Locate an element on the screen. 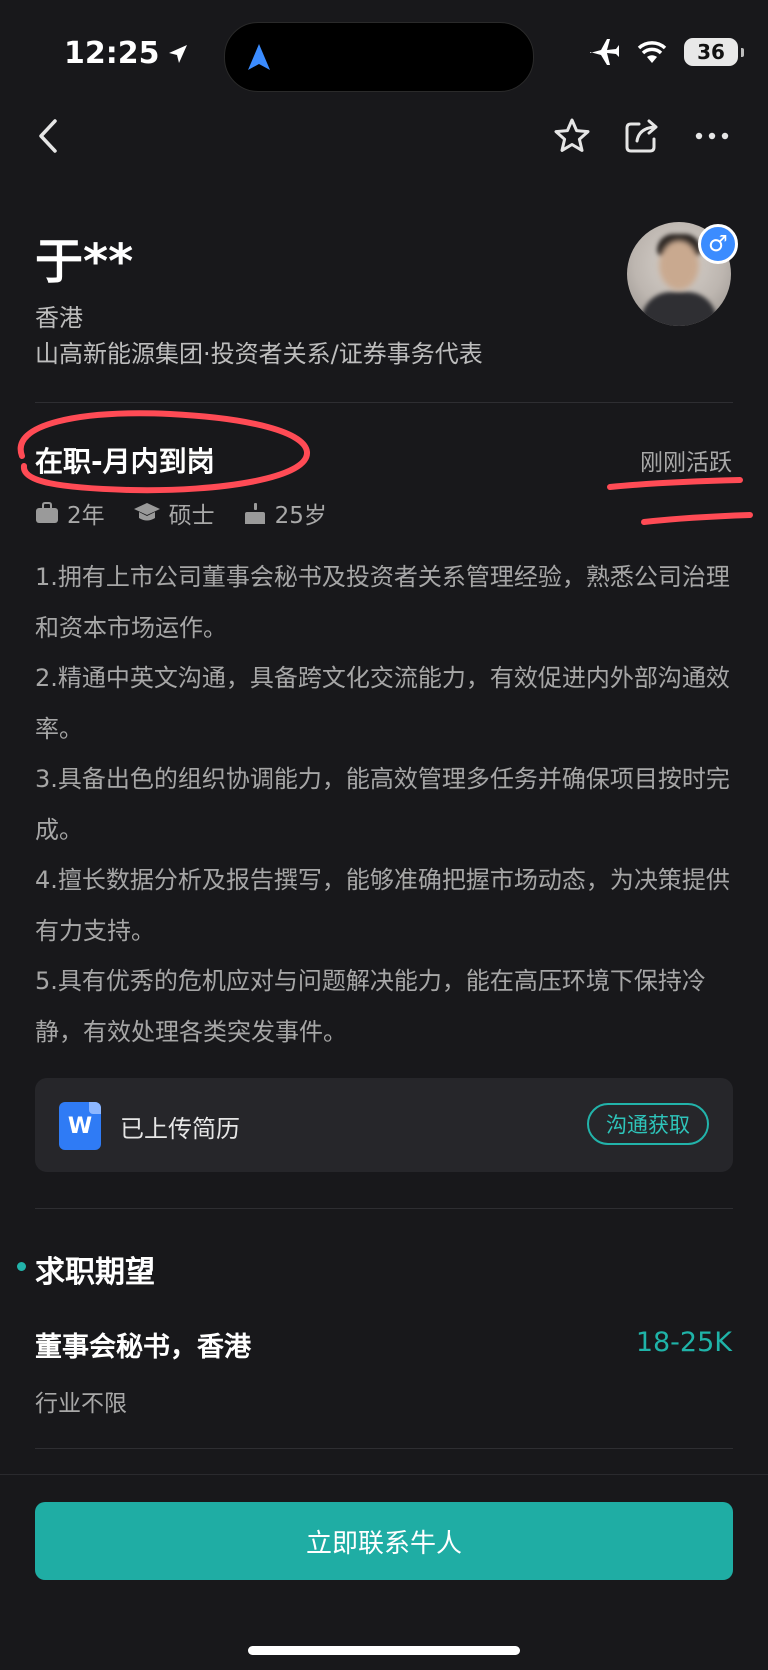  word-document-icon: W is located at coordinates (80, 1126).